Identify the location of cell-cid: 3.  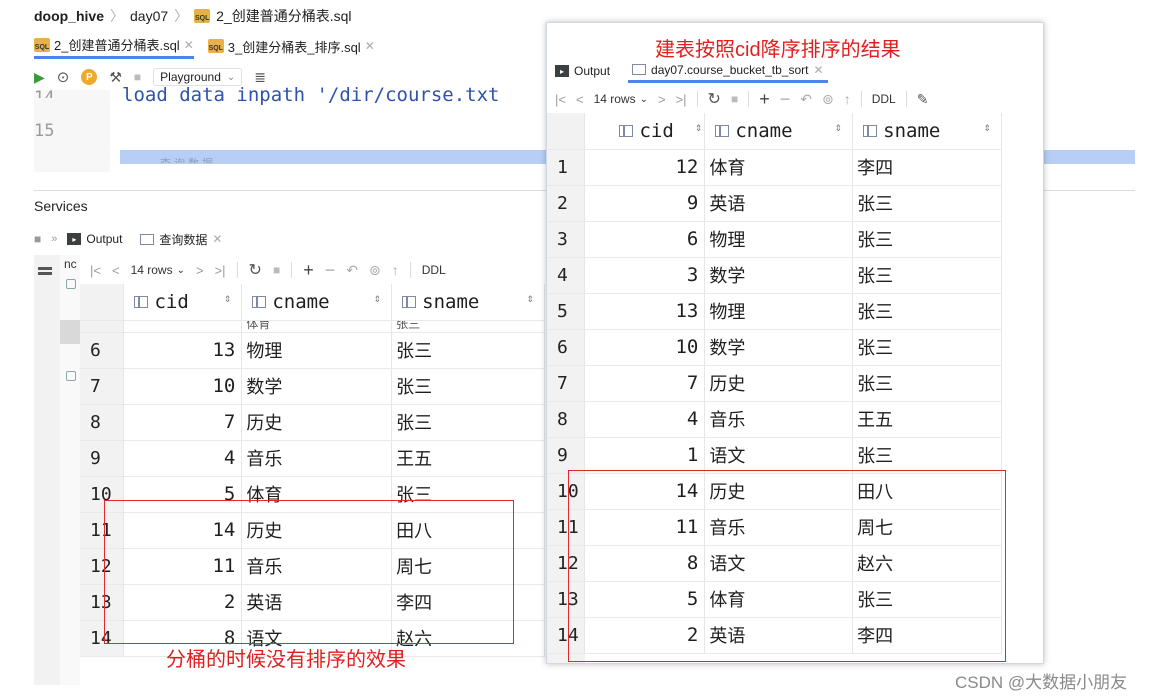
(645, 275).